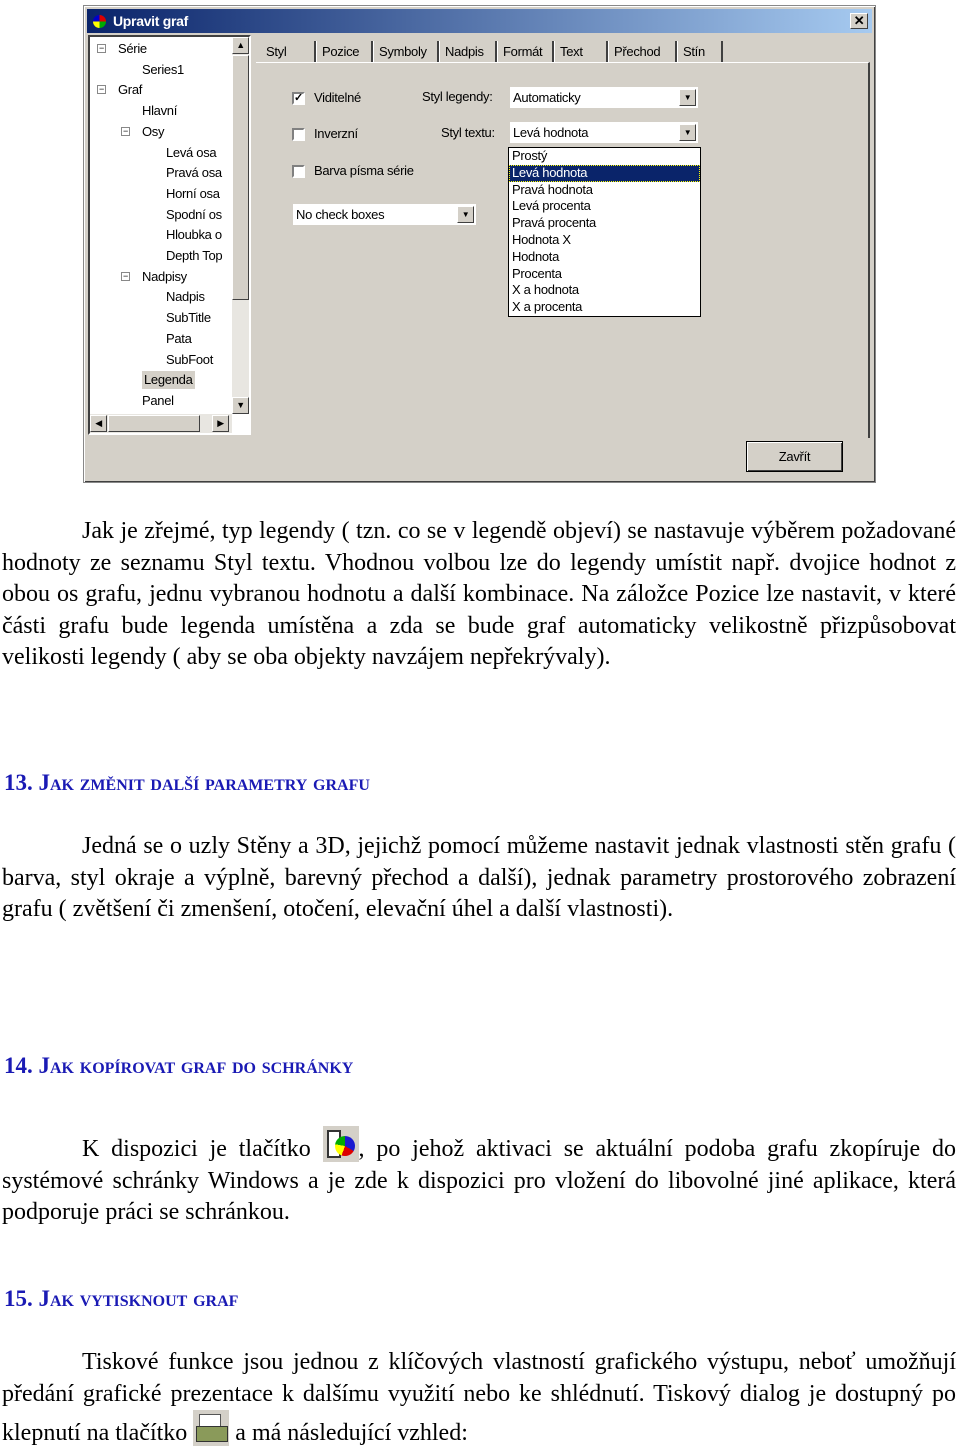 The height and width of the screenshot is (1452, 960). What do you see at coordinates (547, 97) in the screenshot?
I see `legend-style-value: Automaticky` at bounding box center [547, 97].